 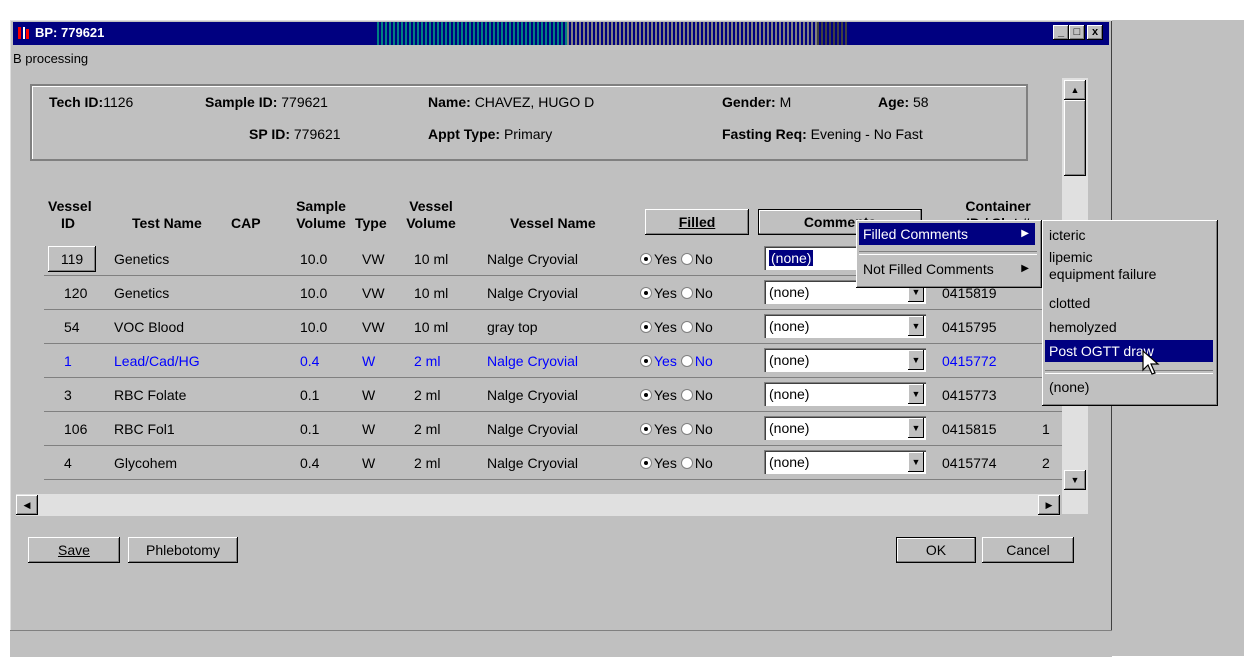 I want to click on col-type: Type, so click(x=371, y=223).